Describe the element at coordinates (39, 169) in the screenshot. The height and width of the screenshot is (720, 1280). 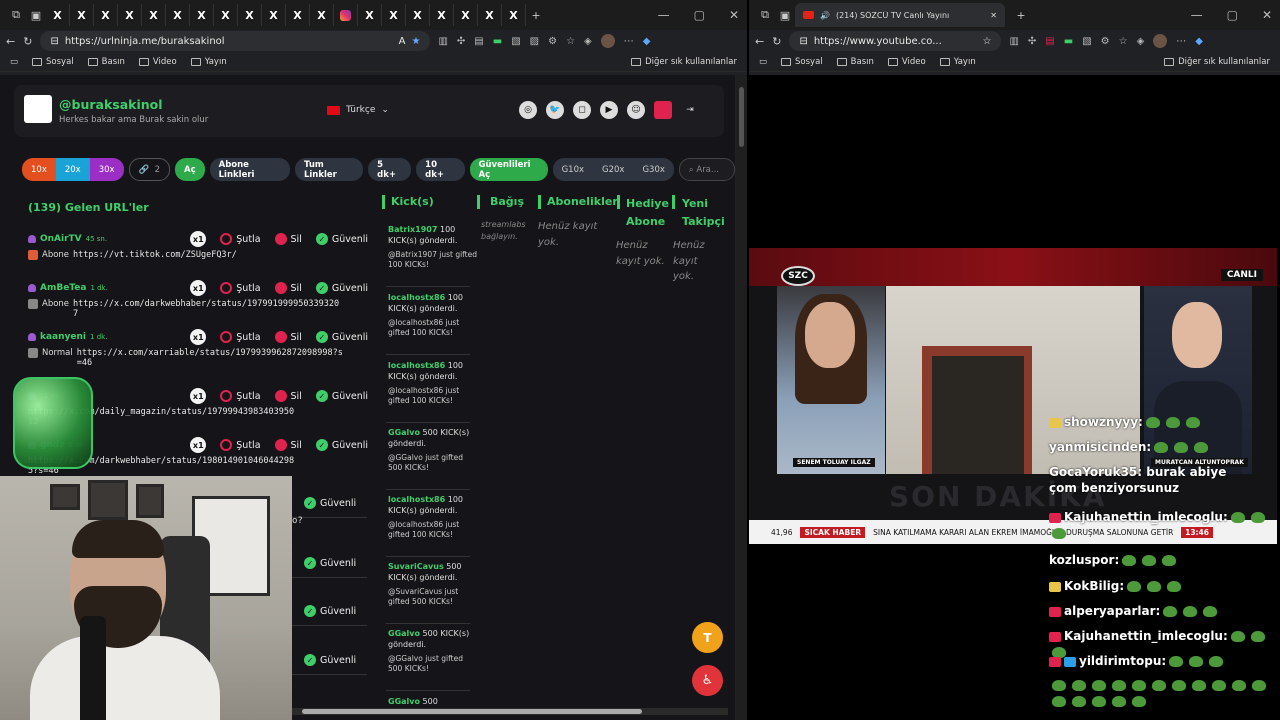
I see `filter-10x: 10x` at that location.